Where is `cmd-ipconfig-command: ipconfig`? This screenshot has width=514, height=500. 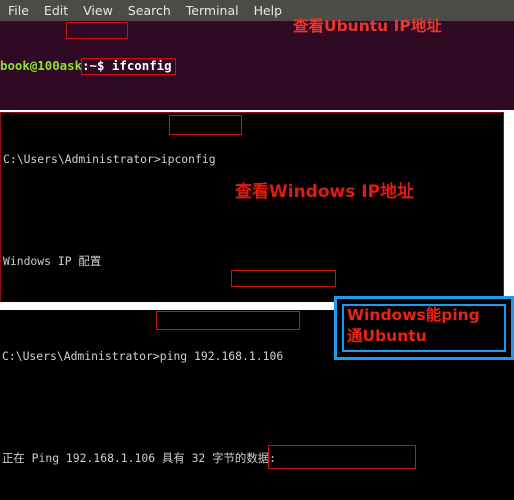
cmd-ipconfig-command: ipconfig is located at coordinates (188, 159).